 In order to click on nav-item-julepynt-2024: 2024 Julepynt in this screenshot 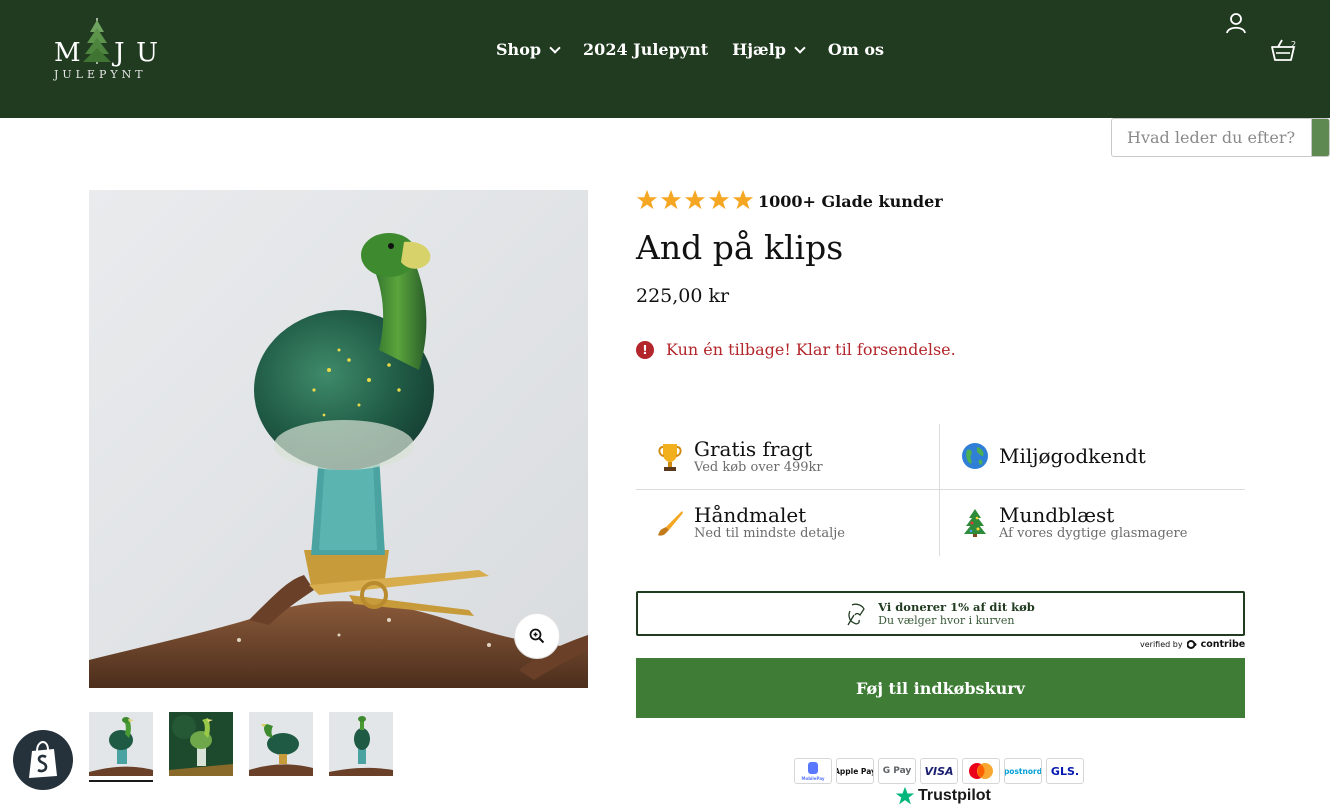, I will do `click(645, 49)`.